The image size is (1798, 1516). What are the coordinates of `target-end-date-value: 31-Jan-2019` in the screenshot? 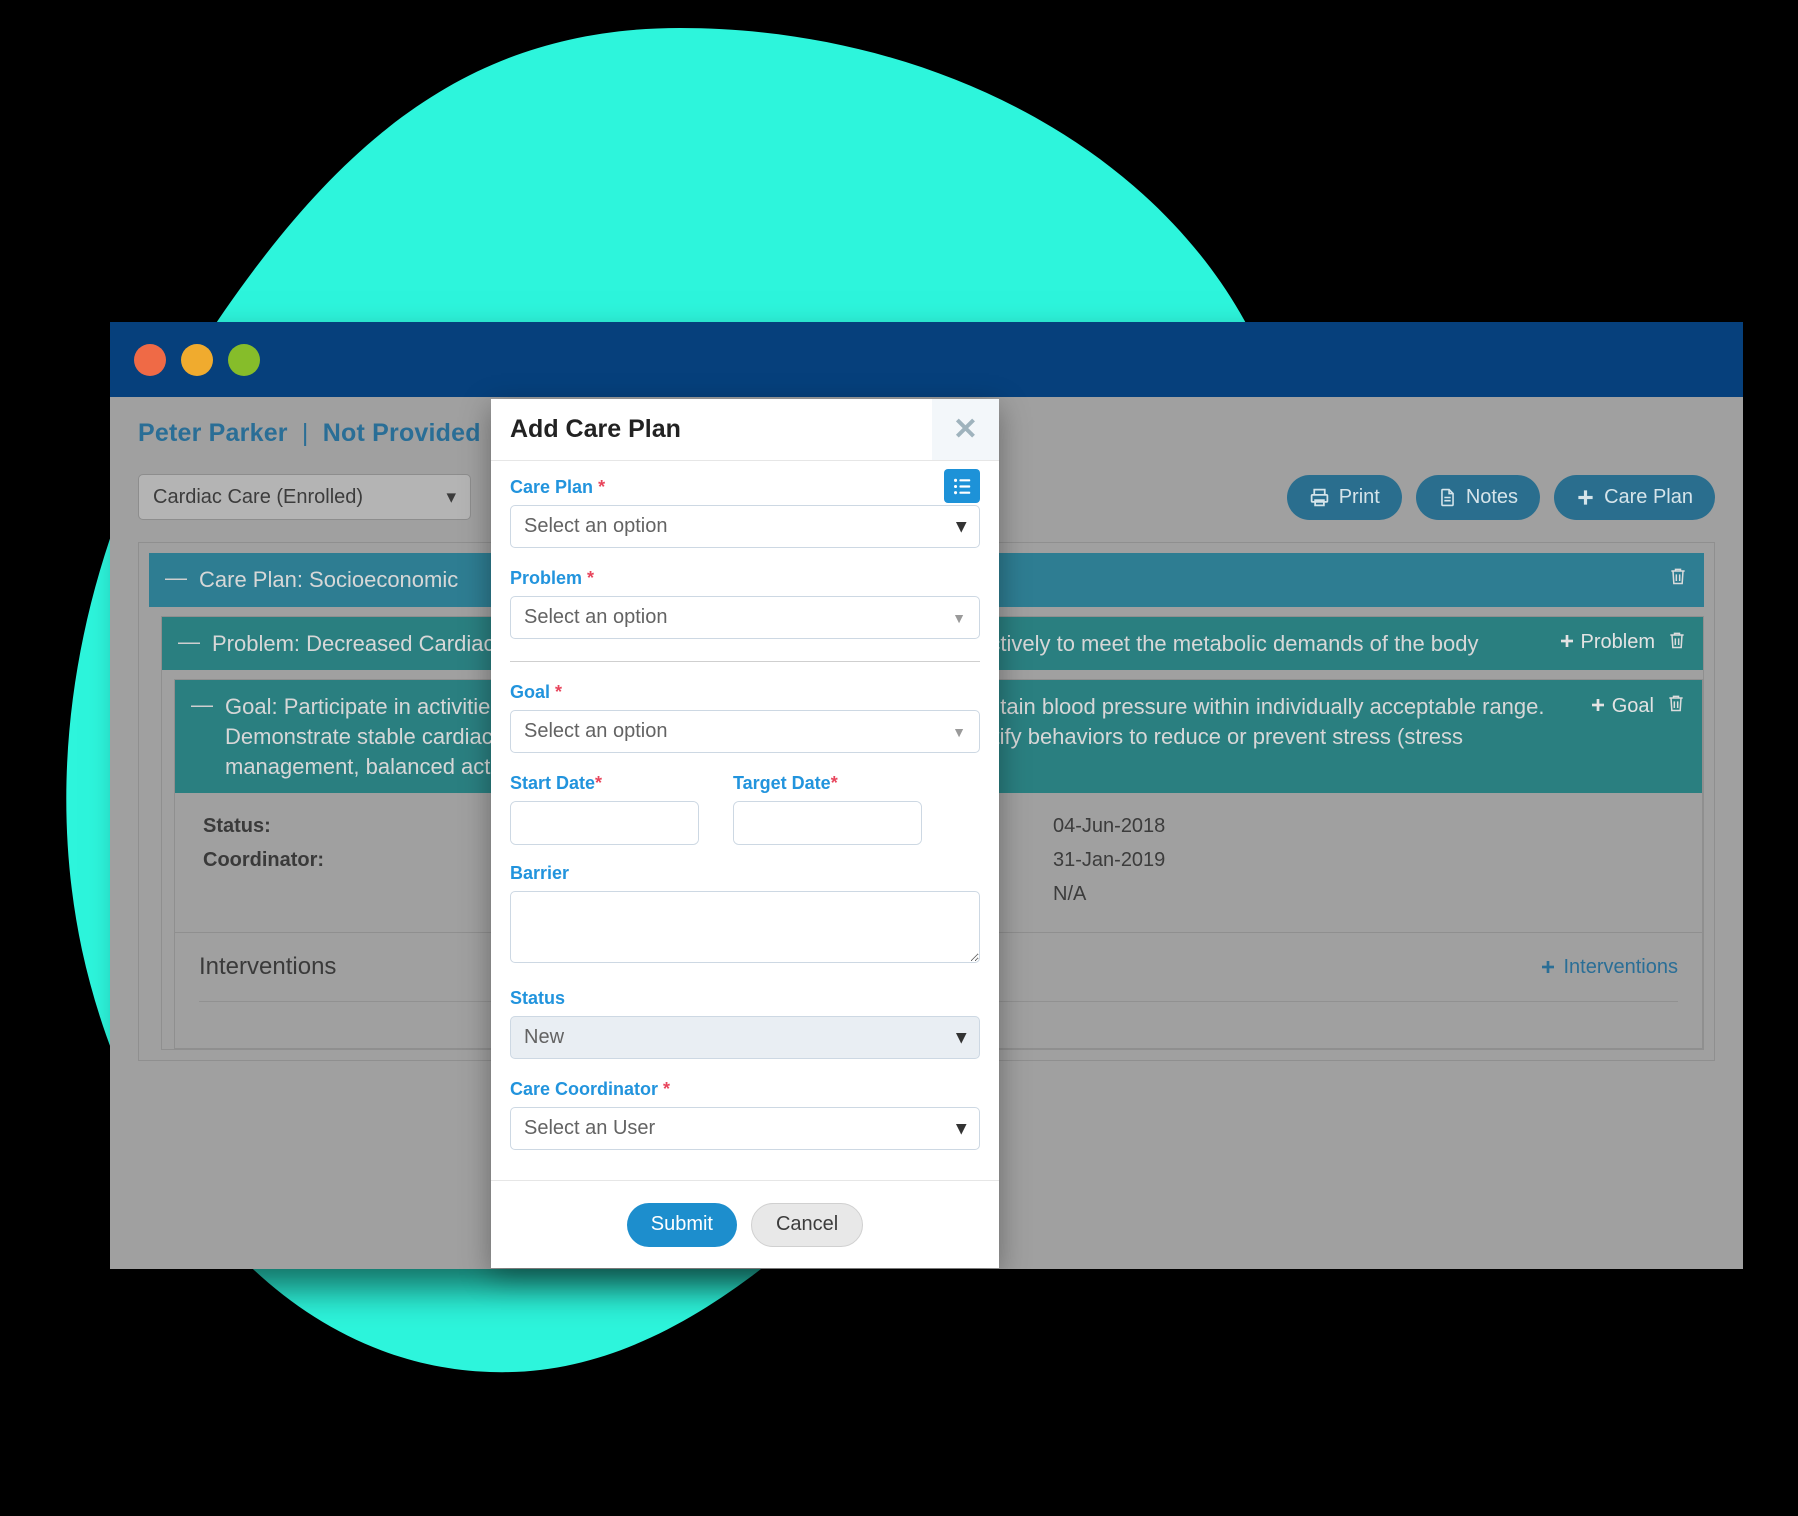 It's located at (1109, 860).